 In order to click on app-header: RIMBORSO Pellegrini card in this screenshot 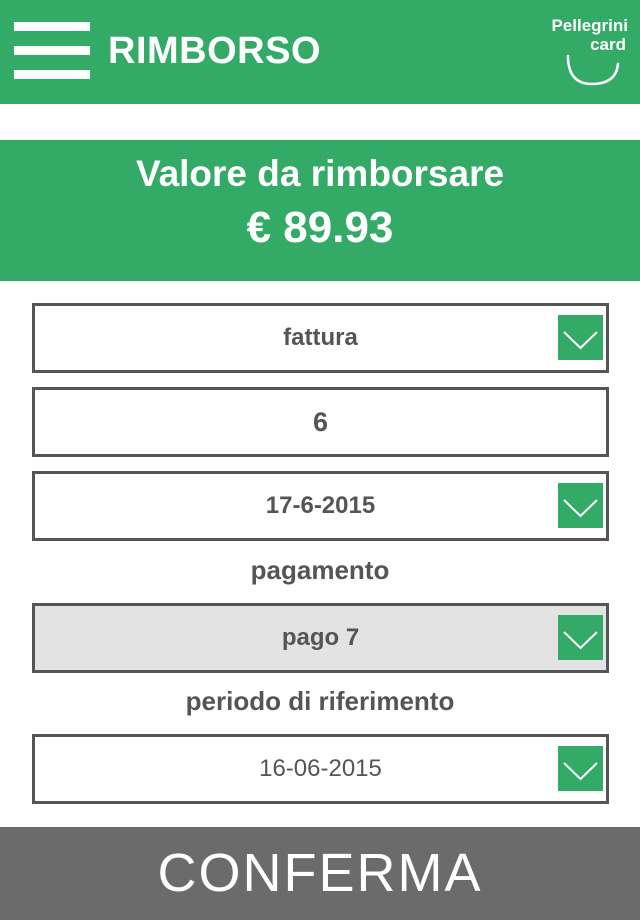, I will do `click(320, 52)`.